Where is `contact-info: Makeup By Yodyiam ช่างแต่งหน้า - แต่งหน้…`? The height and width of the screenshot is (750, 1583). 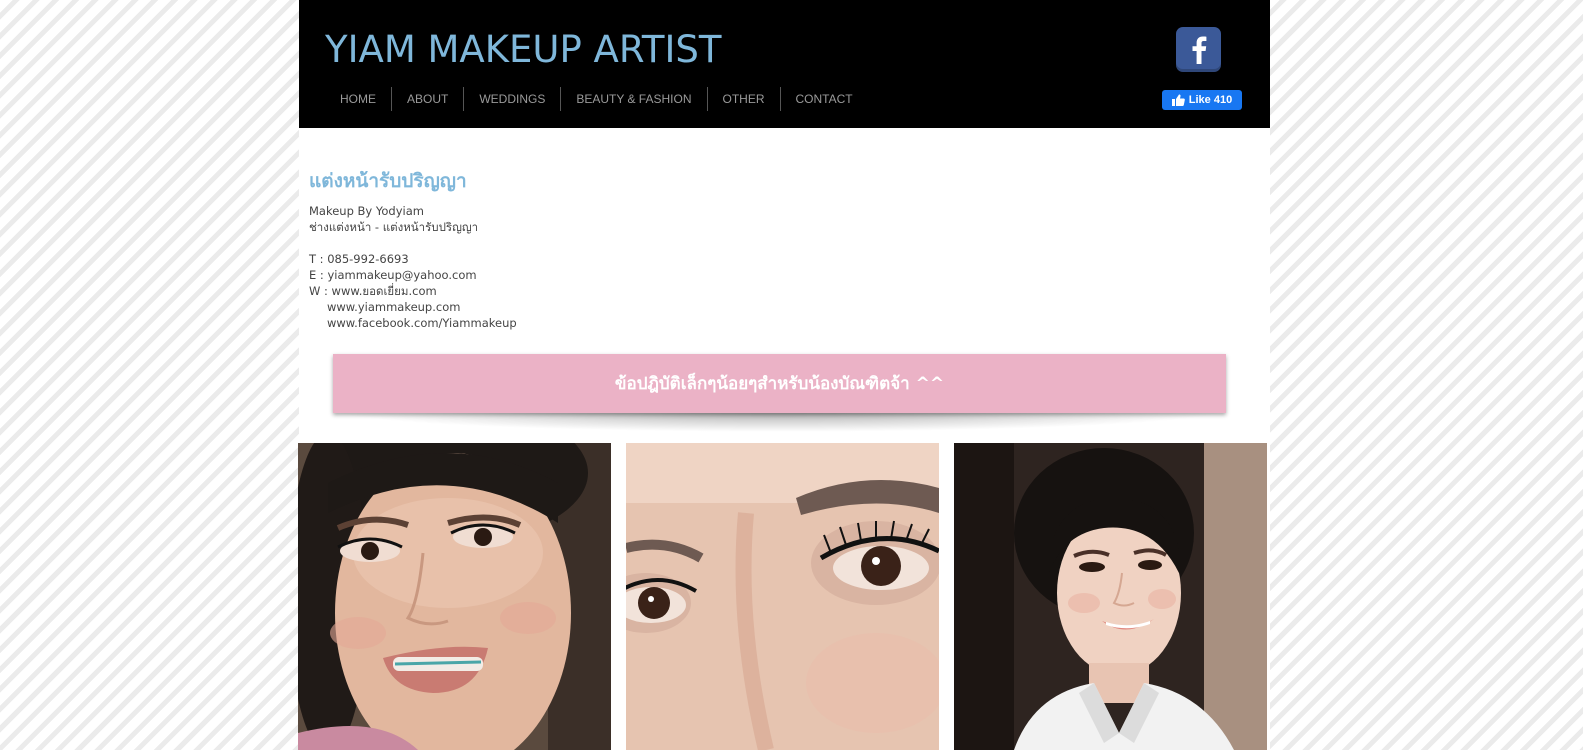 contact-info: Makeup By Yodyiam ช่างแต่งหน้า - แต่งหน้… is located at coordinates (413, 267).